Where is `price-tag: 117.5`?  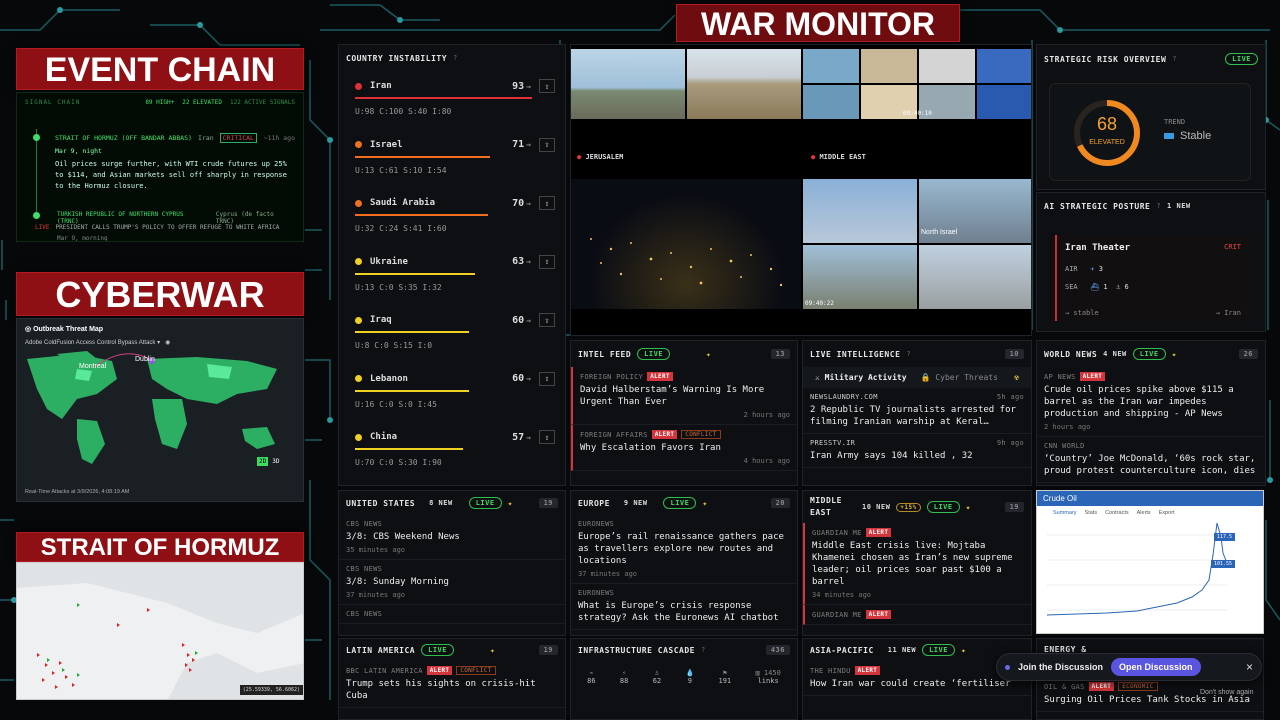 price-tag: 117.5 is located at coordinates (1224, 537).